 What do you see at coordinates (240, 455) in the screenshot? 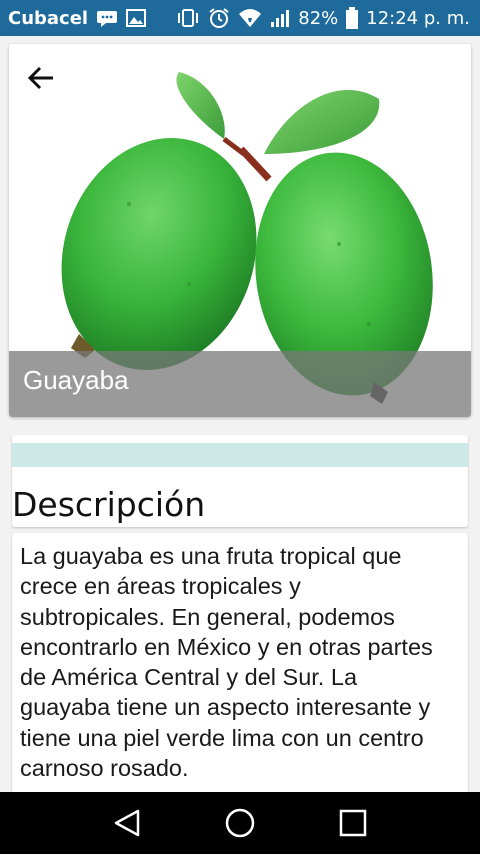
I see `accent-strip` at bounding box center [240, 455].